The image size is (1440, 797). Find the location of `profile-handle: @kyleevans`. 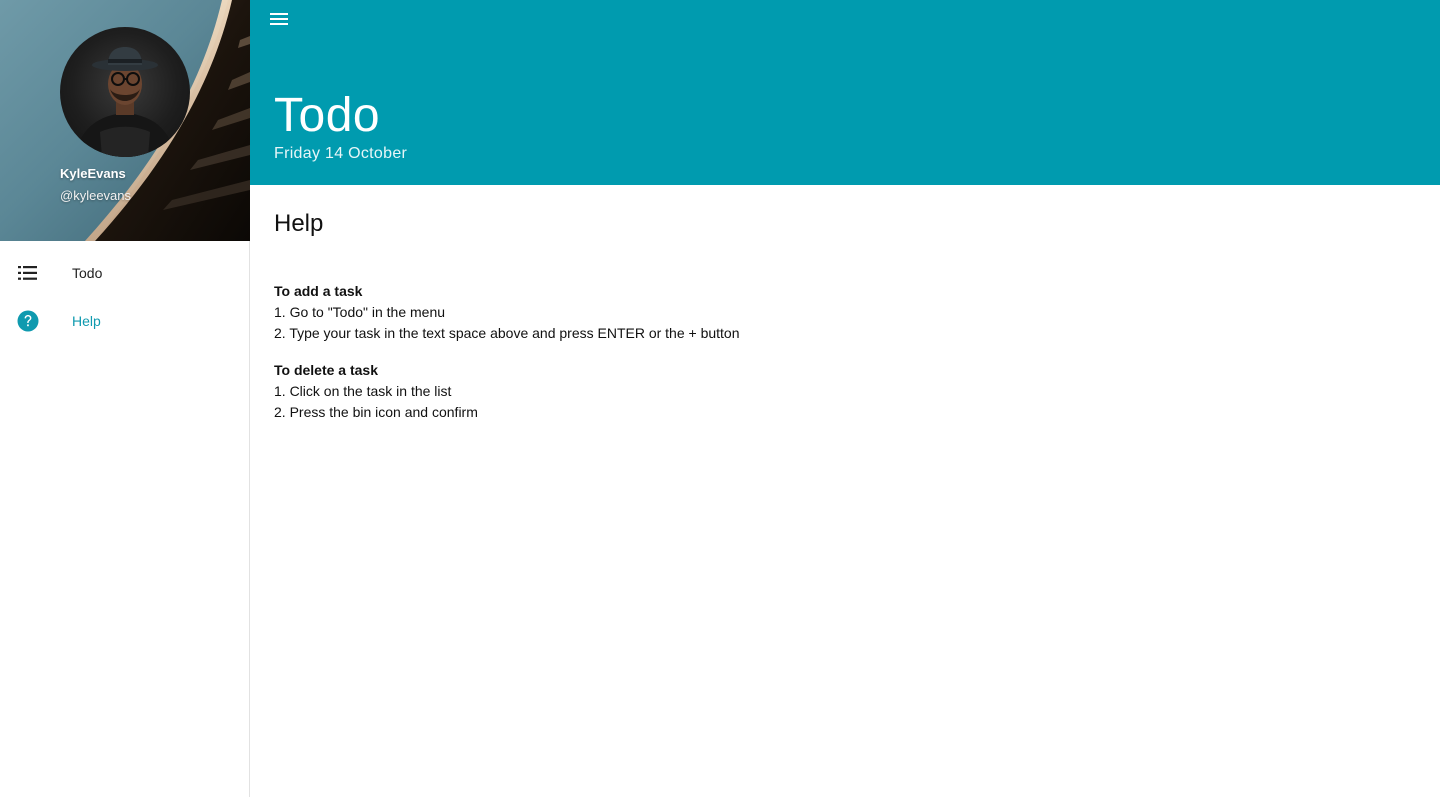

profile-handle: @kyleevans is located at coordinates (96, 195).